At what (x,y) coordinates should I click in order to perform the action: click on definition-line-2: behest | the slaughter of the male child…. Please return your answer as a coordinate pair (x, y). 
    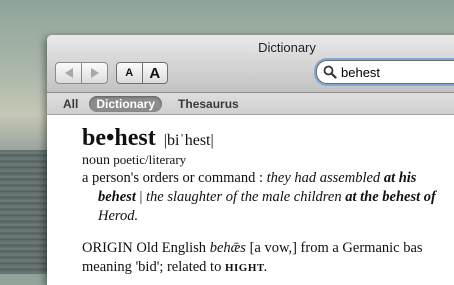
    Looking at the image, I should click on (268, 197).